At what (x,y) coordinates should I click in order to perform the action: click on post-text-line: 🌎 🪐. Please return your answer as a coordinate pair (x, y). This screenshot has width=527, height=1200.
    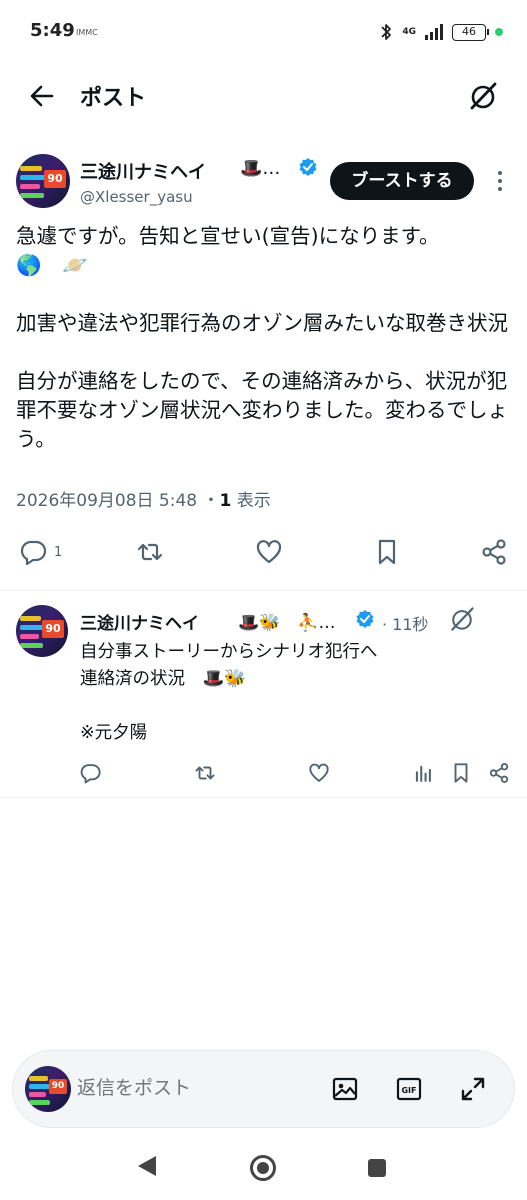
    Looking at the image, I should click on (52, 265).